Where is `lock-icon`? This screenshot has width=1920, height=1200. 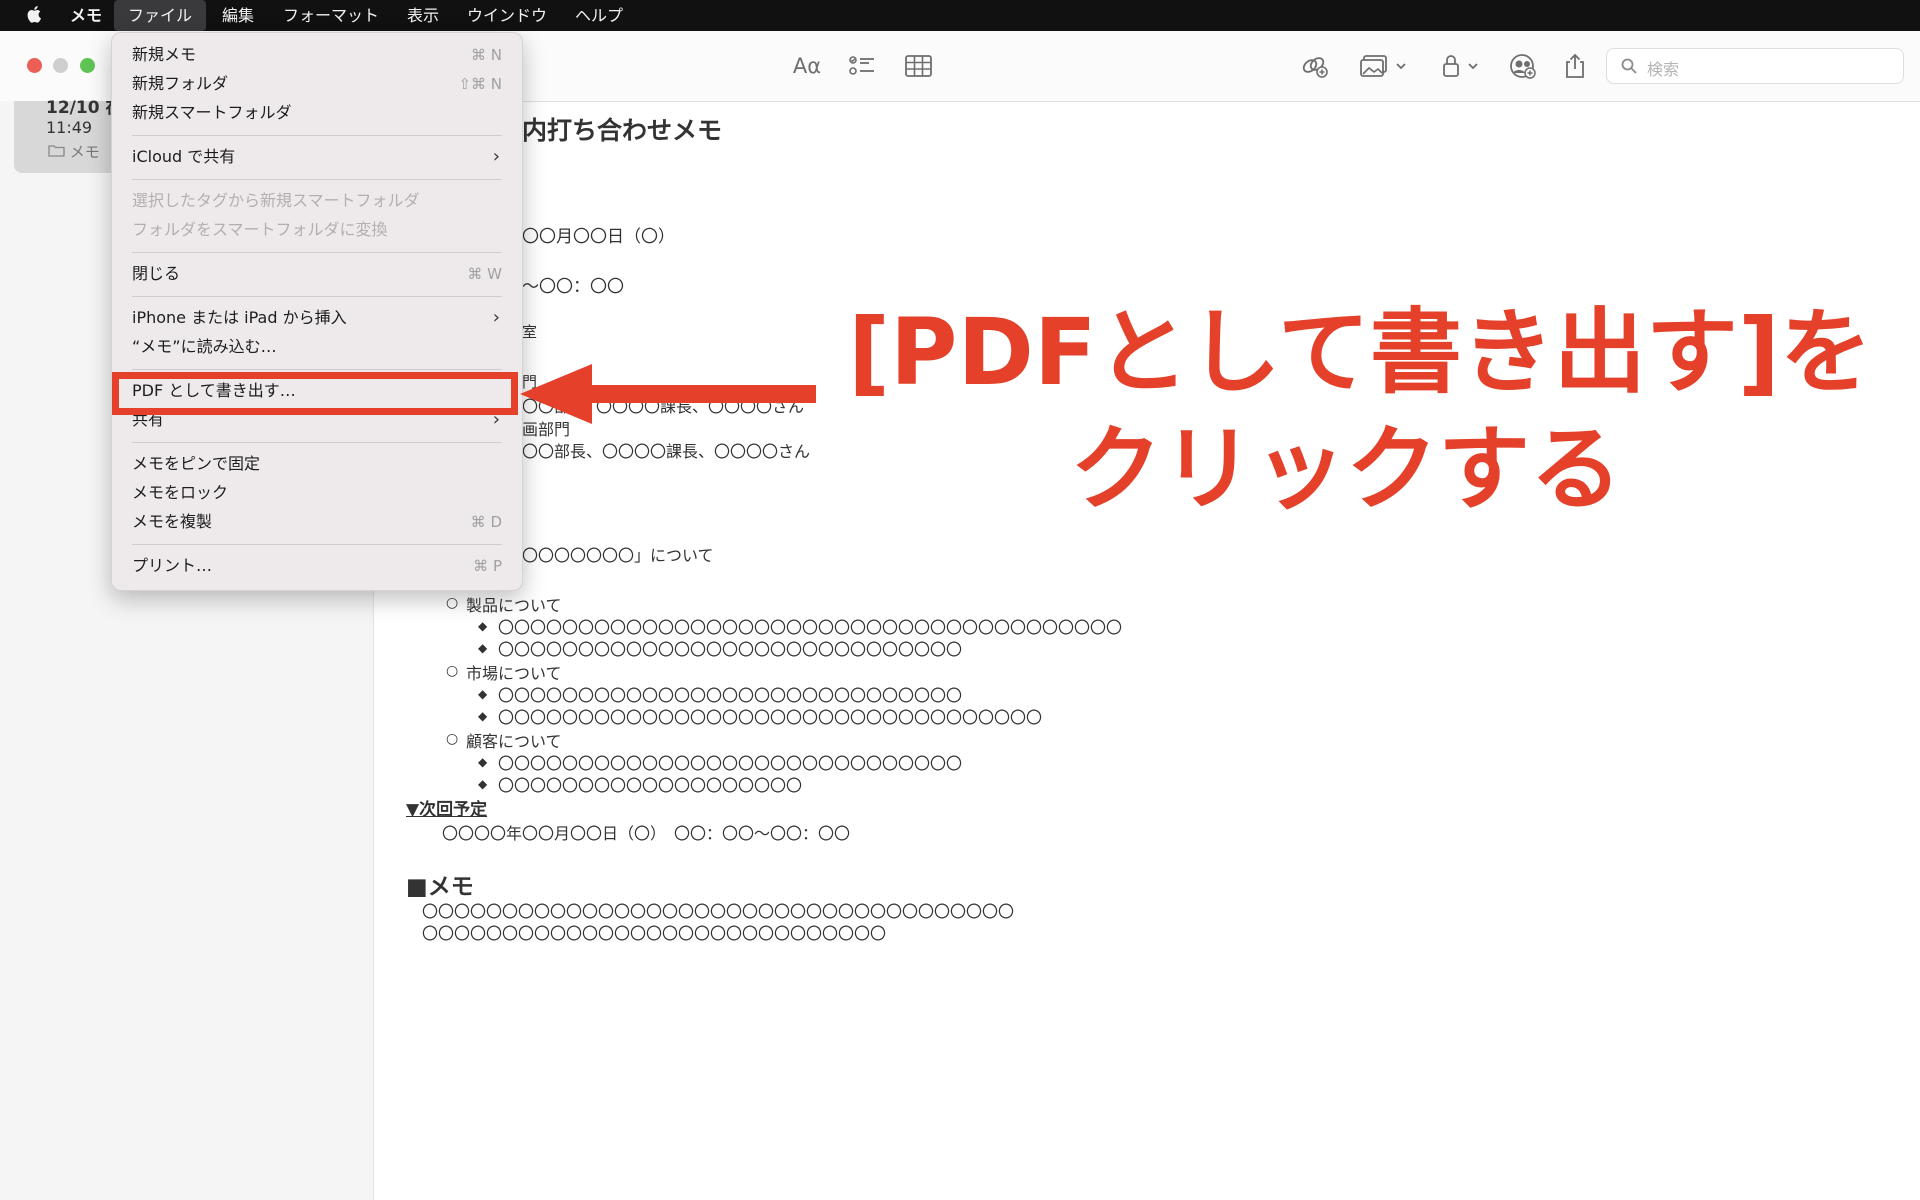 lock-icon is located at coordinates (1462, 66).